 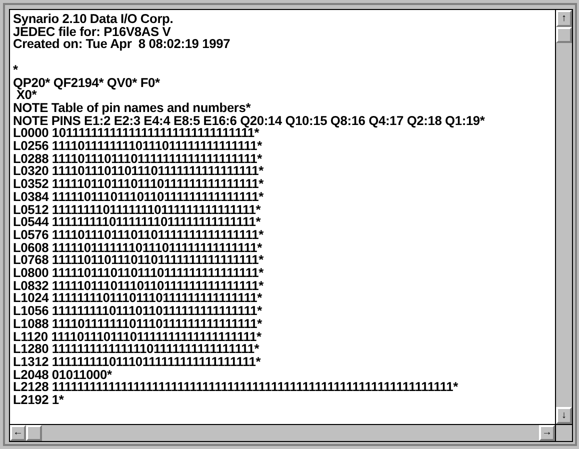 What do you see at coordinates (38, 400) in the screenshot?
I see `text-line: L2192 1*` at bounding box center [38, 400].